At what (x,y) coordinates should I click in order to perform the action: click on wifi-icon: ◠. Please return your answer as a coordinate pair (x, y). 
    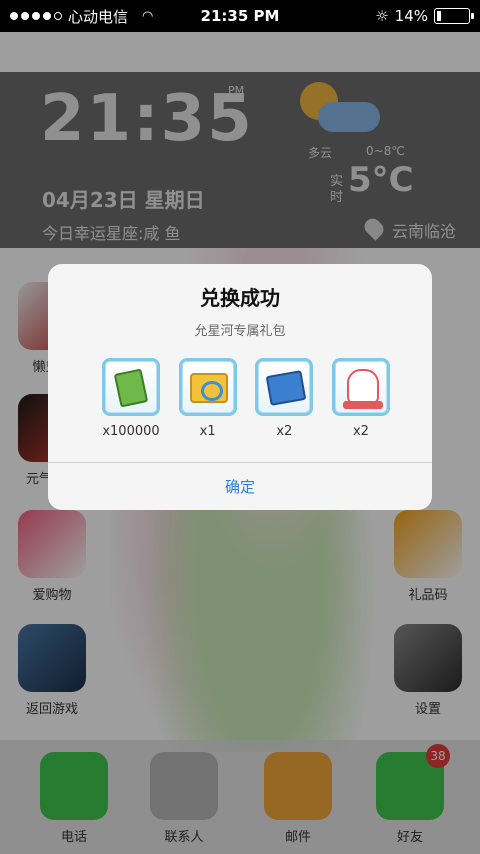
    Looking at the image, I should click on (148, 16).